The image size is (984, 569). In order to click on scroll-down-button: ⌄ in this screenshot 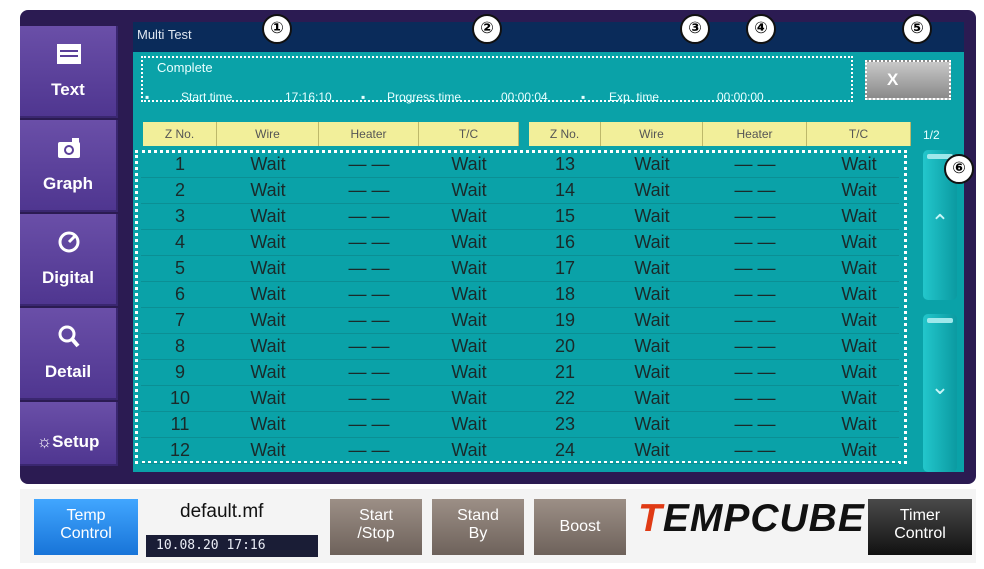, I will do `click(940, 393)`.